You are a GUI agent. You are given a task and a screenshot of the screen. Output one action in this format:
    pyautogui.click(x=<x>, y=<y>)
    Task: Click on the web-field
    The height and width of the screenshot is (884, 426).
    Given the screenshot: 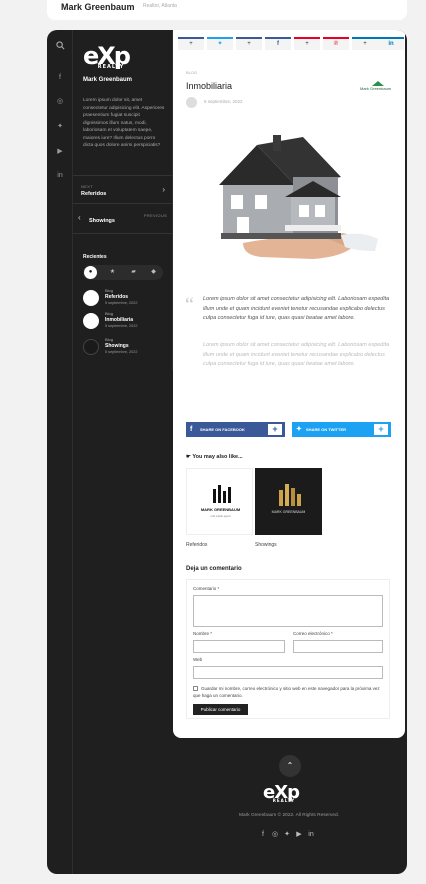 What is the action you would take?
    pyautogui.click(x=288, y=672)
    